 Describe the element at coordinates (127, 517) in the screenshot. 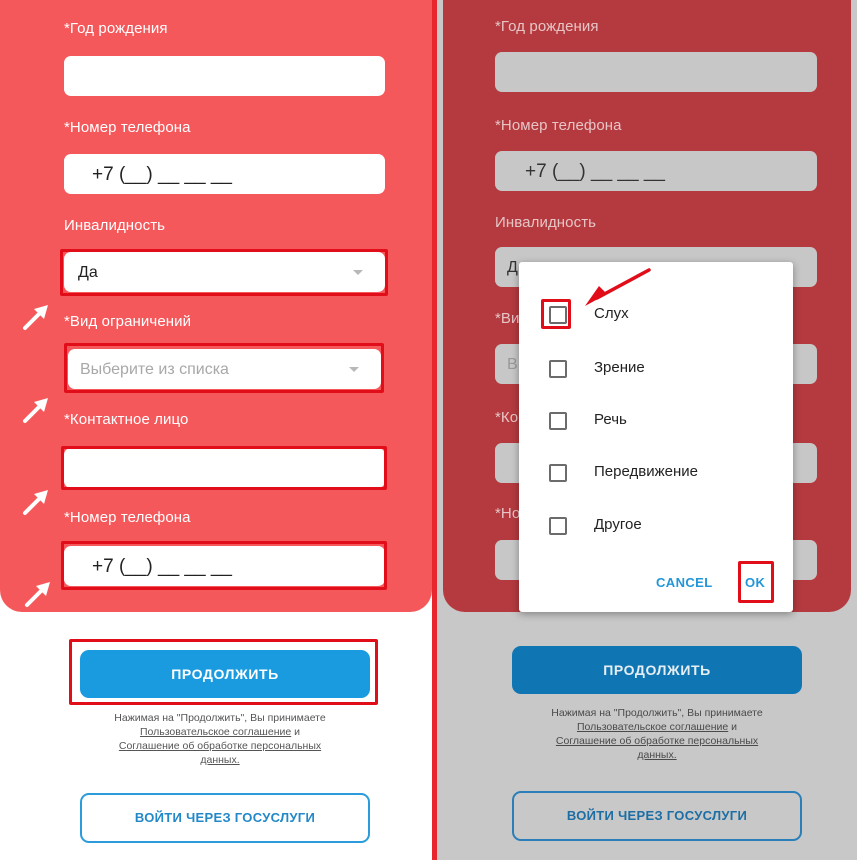

I see `contact-phone-label: *Номер телефона` at that location.